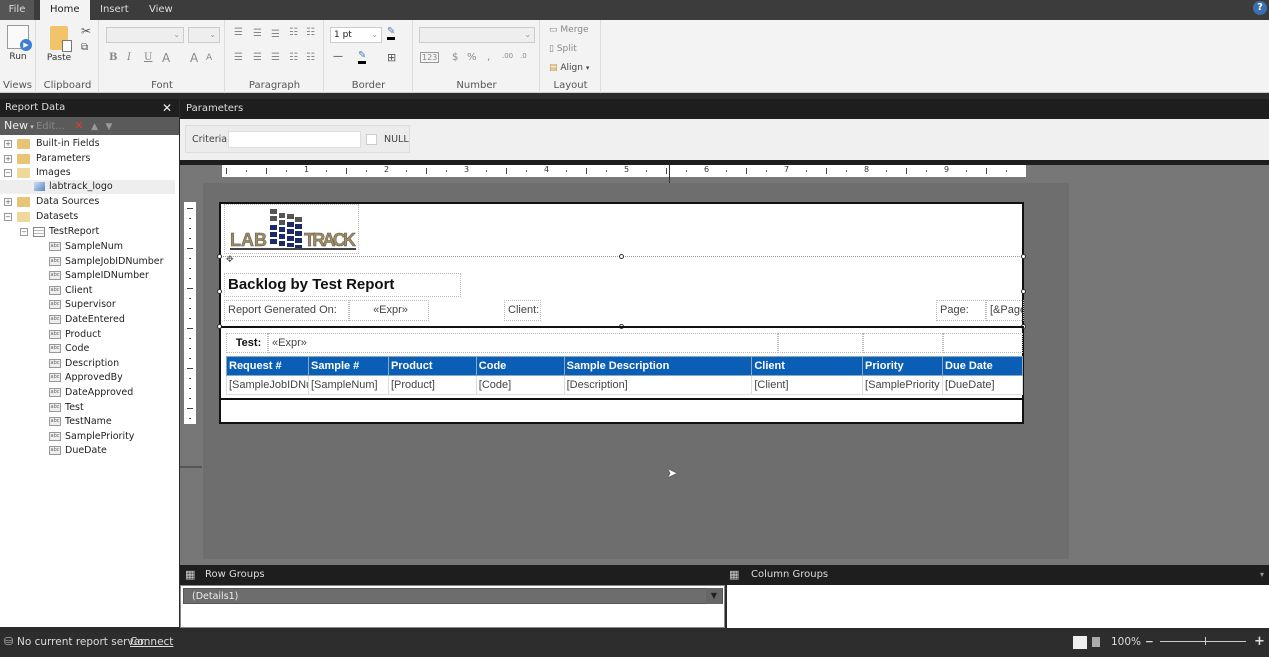 This screenshot has height=657, width=1269. Describe the element at coordinates (113, 57) in the screenshot. I see `bold-icon: B` at that location.